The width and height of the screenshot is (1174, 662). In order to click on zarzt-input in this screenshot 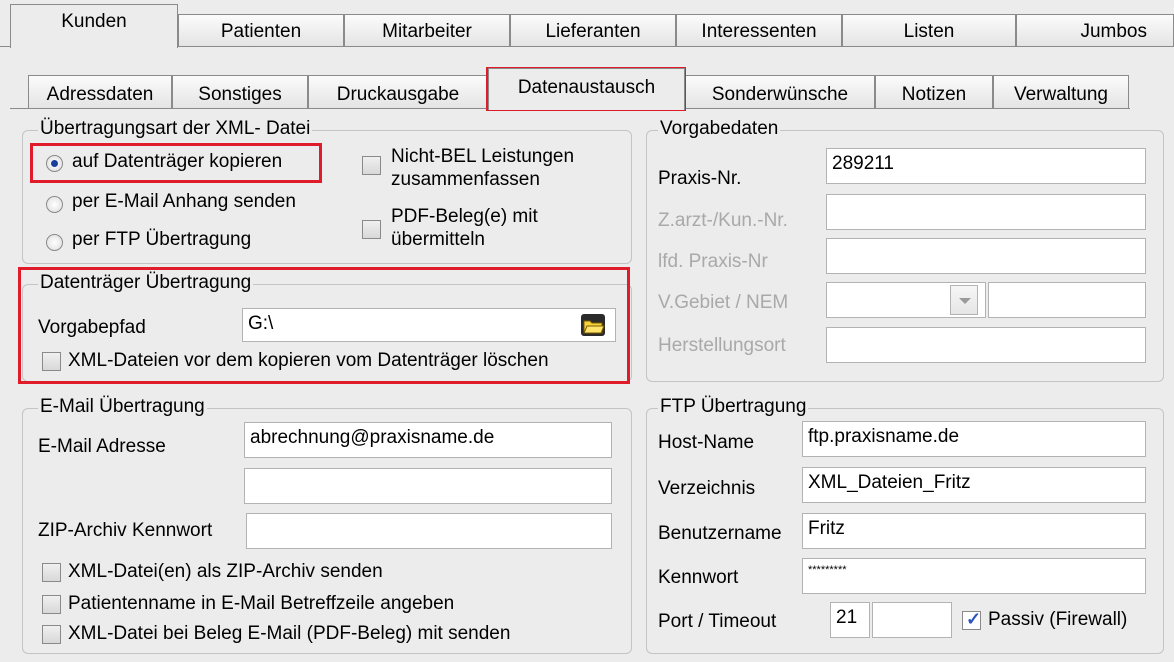, I will do `click(986, 212)`.